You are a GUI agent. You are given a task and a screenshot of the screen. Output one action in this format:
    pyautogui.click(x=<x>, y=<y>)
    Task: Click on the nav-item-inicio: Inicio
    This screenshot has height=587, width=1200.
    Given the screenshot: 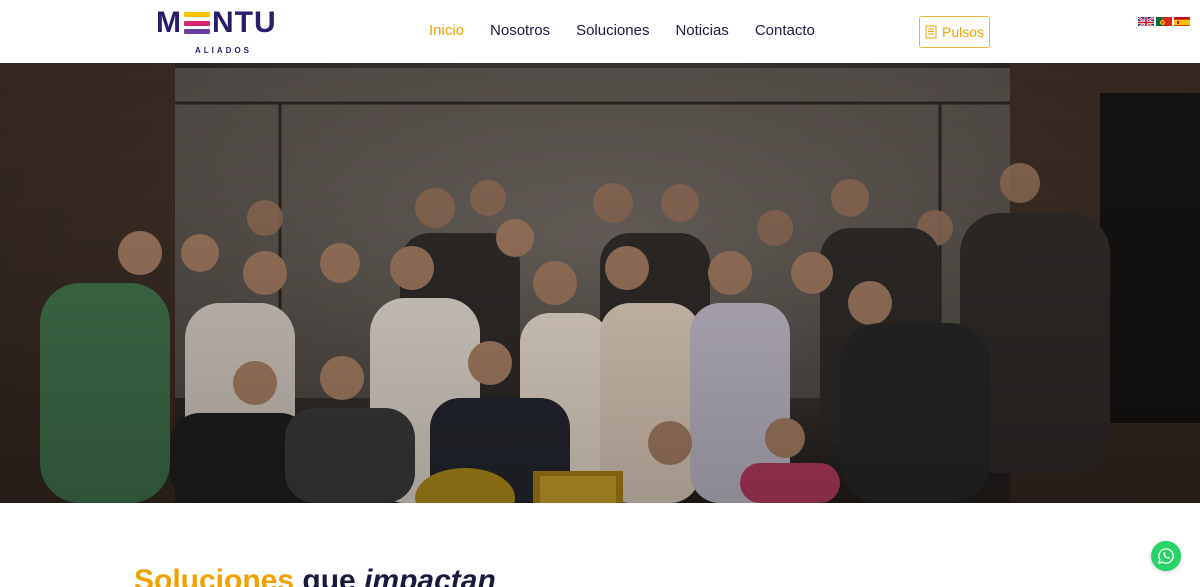 What is the action you would take?
    pyautogui.click(x=446, y=31)
    